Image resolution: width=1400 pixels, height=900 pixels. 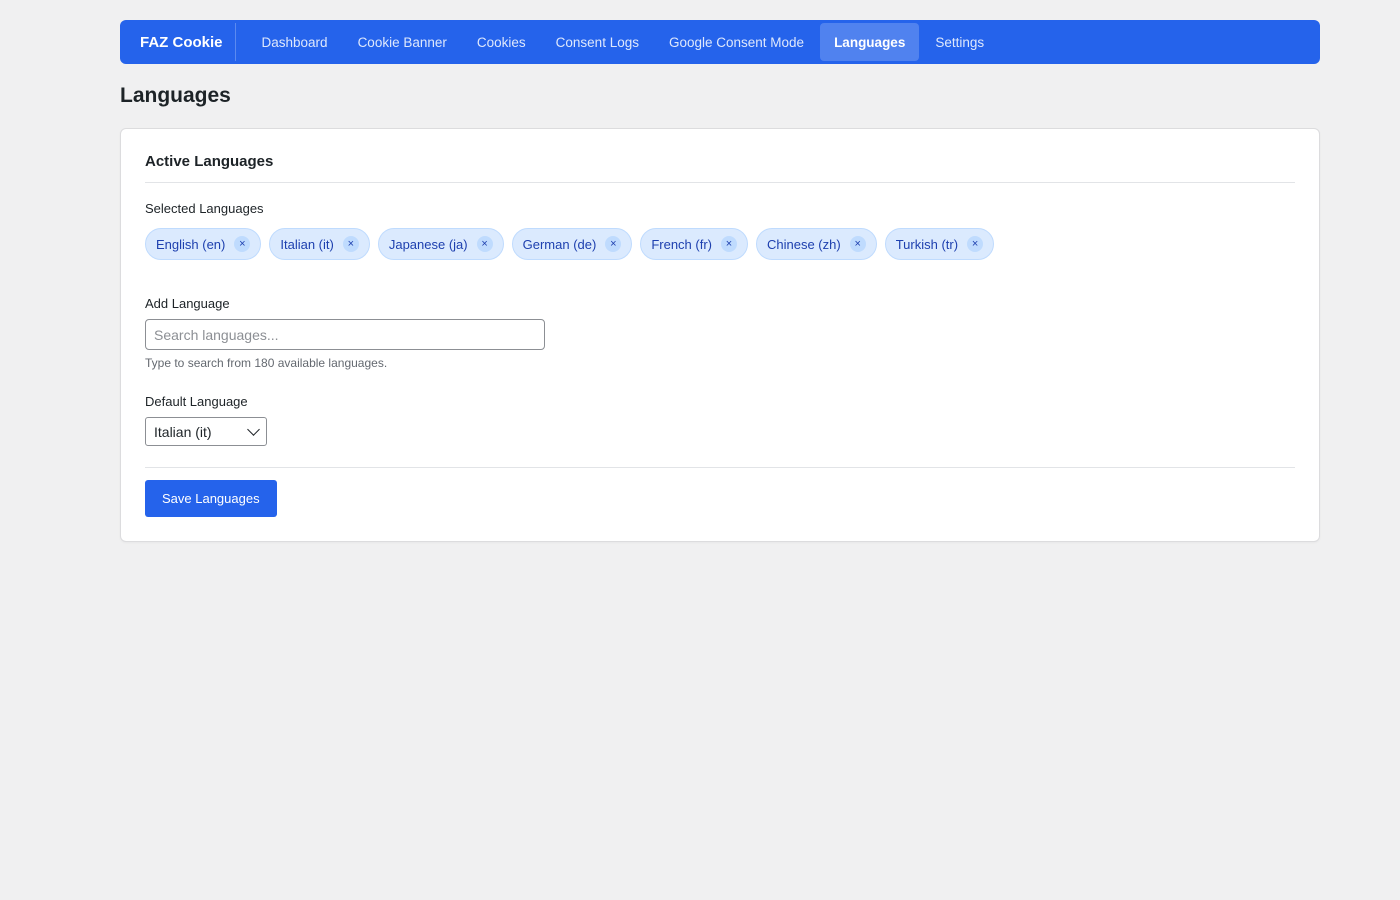 I want to click on language-chip-it: Italian (it) ×, so click(x=319, y=244).